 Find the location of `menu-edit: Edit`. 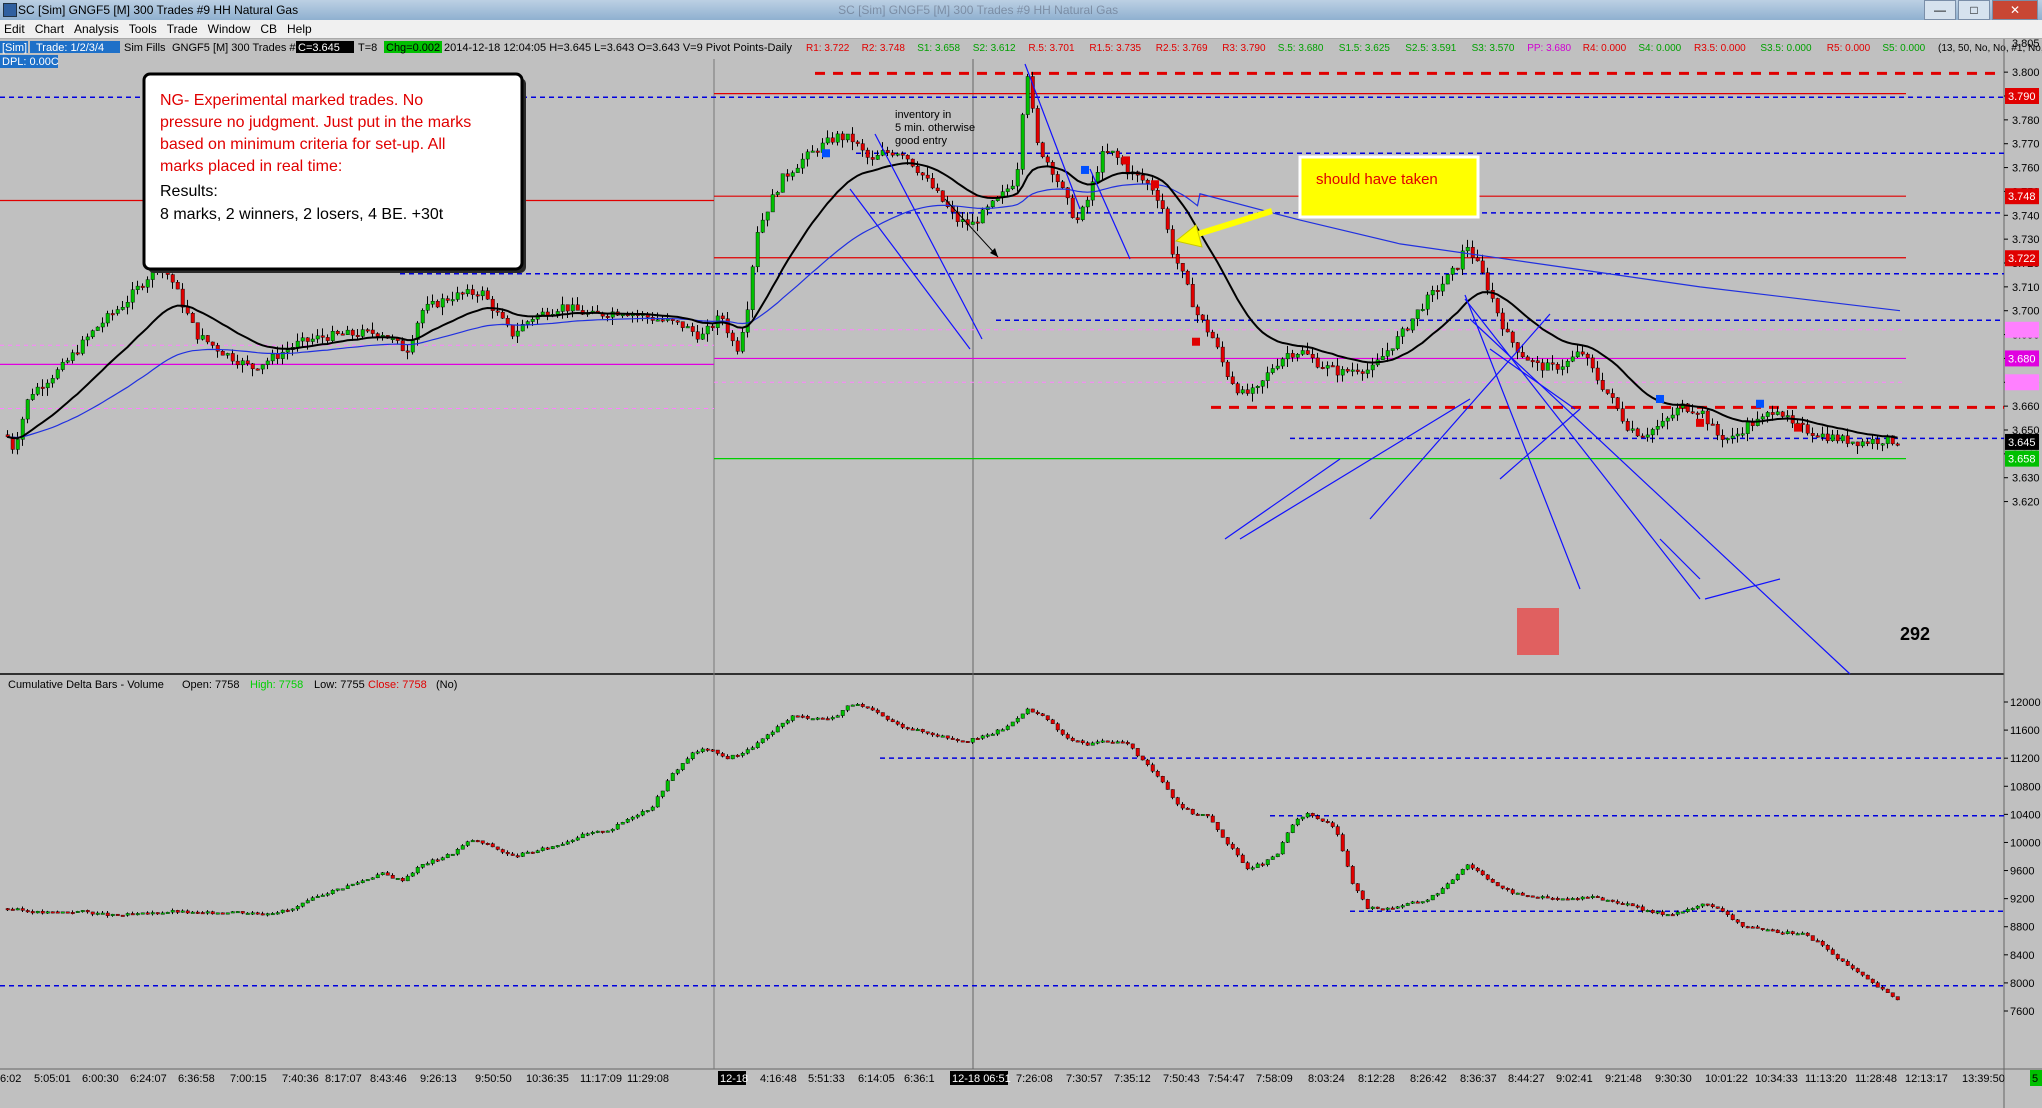

menu-edit: Edit is located at coordinates (14, 29).